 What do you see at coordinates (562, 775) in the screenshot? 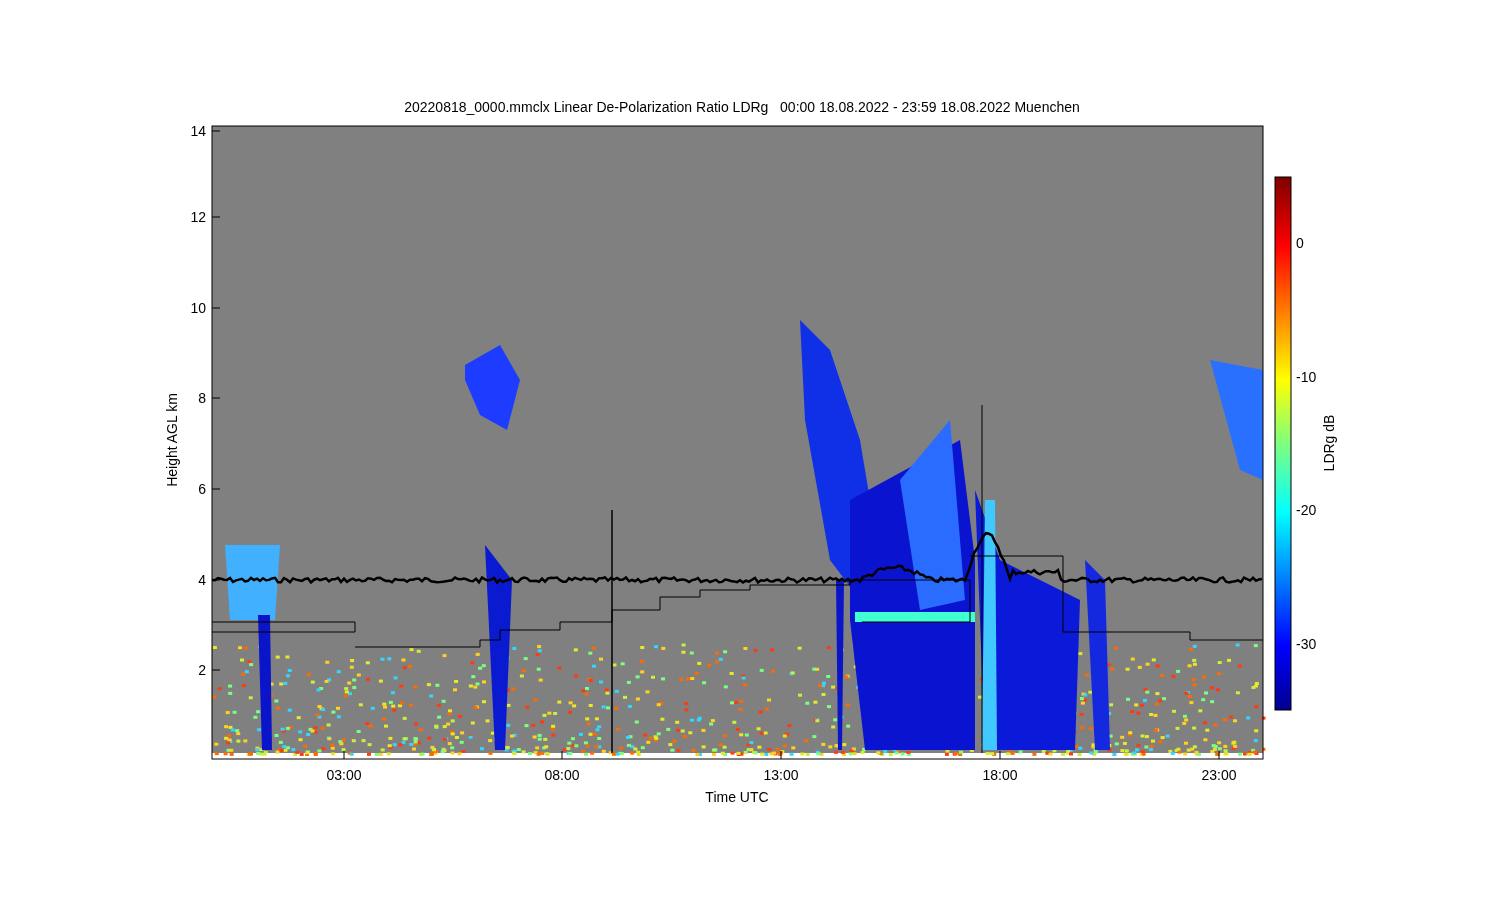
I see `x-tick-label: 08:00` at bounding box center [562, 775].